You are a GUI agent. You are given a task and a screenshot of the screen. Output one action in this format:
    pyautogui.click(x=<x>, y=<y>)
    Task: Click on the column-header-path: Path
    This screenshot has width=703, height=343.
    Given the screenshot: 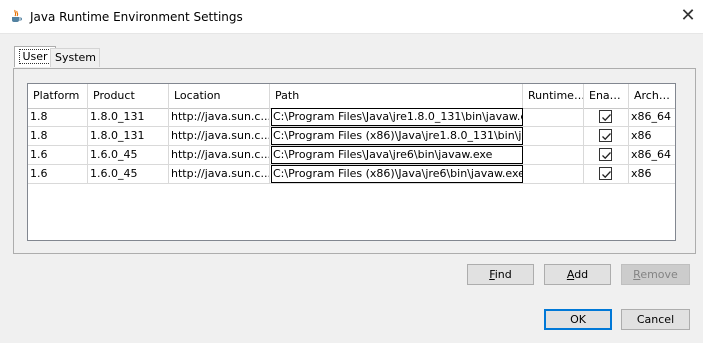 What is the action you would take?
    pyautogui.click(x=396, y=96)
    